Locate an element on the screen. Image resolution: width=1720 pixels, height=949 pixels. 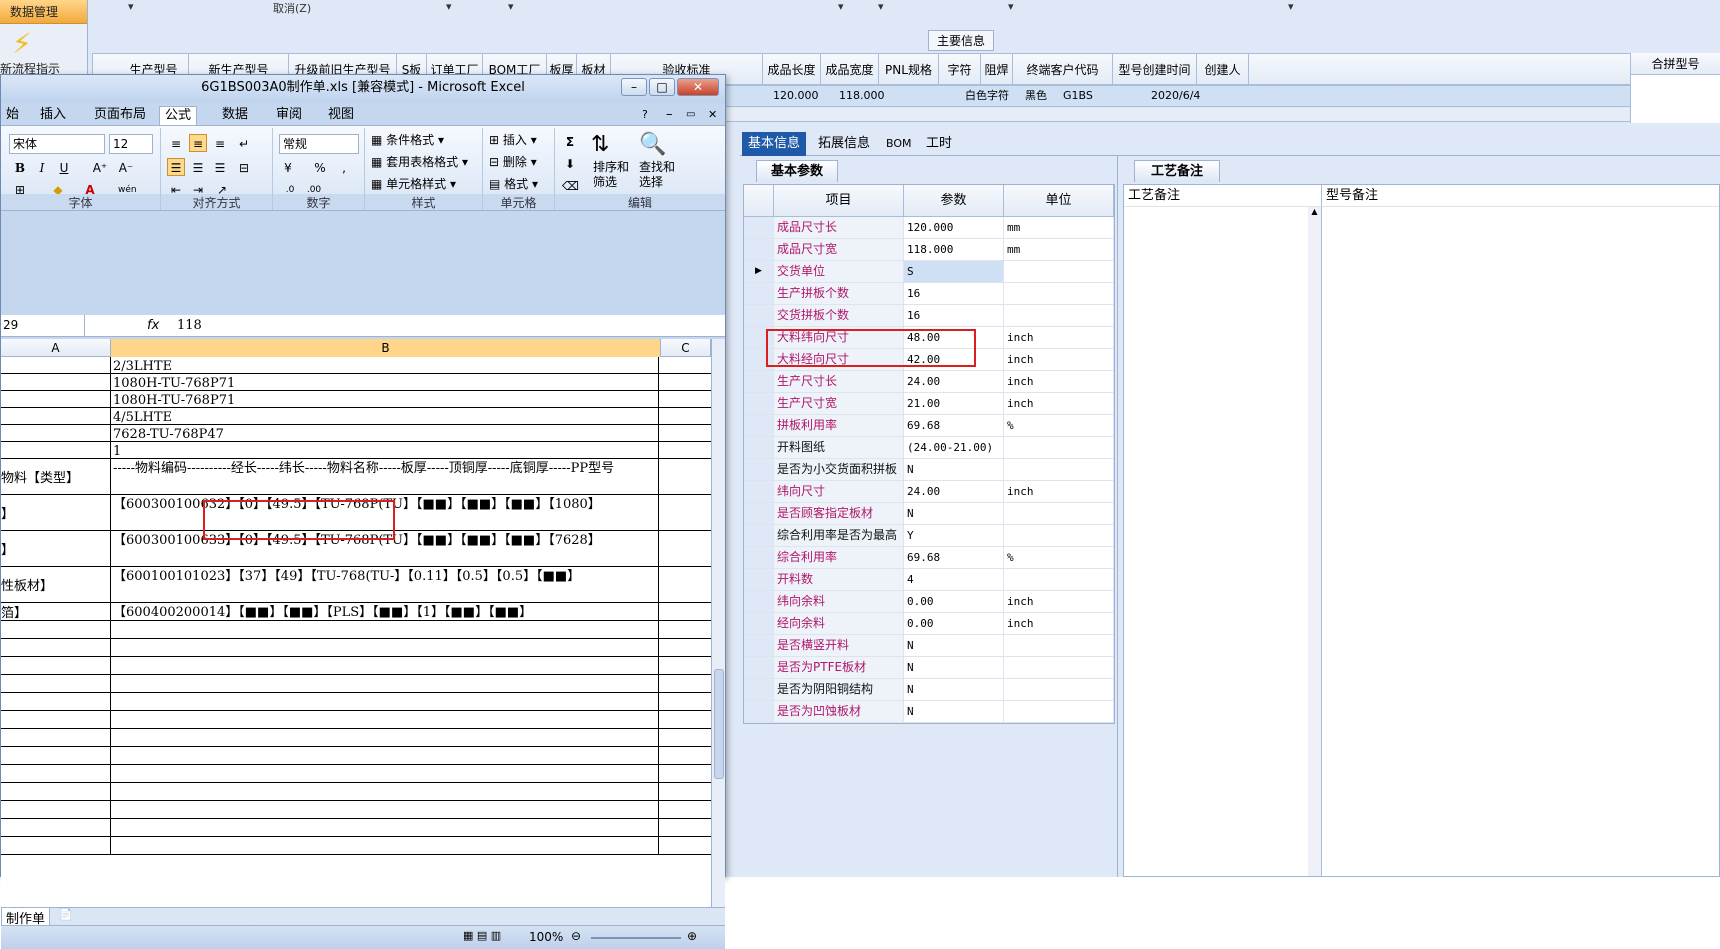
cell-b: 1 is located at coordinates (386, 450).